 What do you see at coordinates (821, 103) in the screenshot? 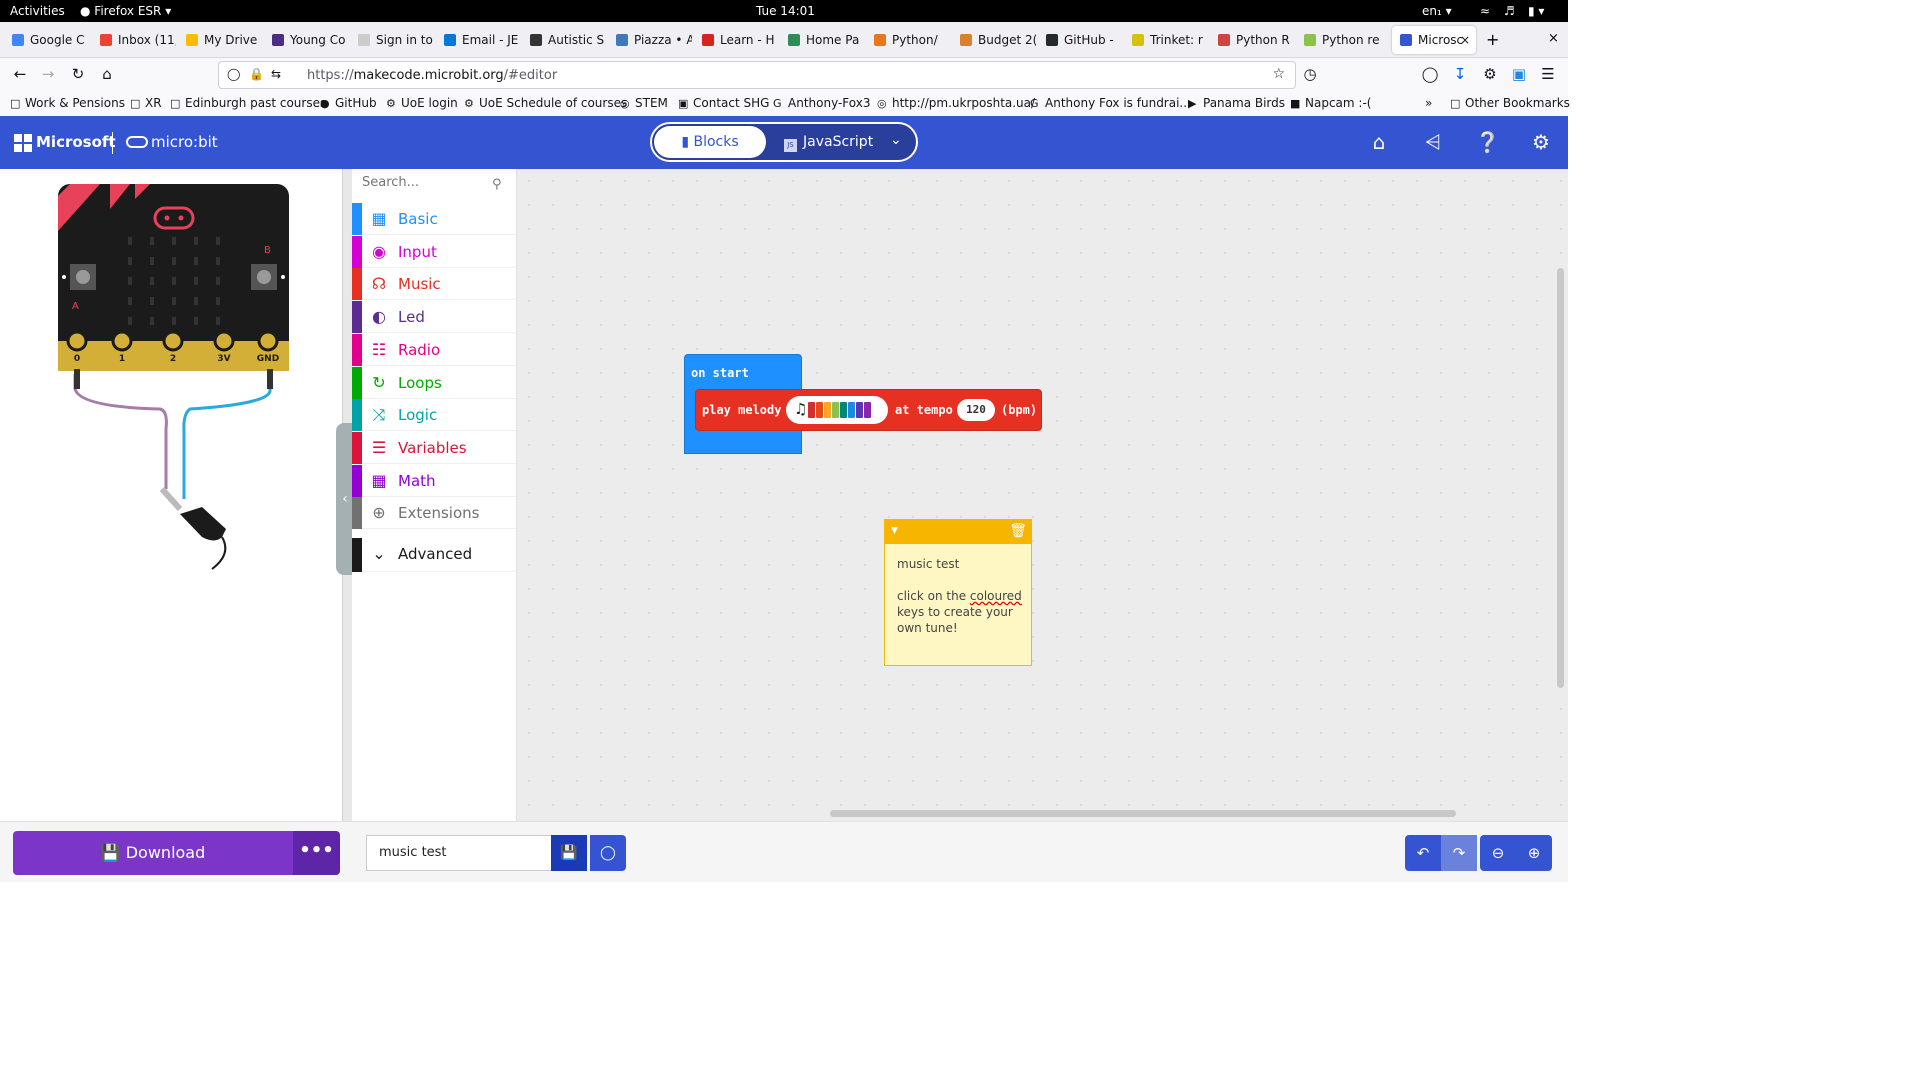
I see `bookmark-item: G Anthony-Fox3` at bounding box center [821, 103].